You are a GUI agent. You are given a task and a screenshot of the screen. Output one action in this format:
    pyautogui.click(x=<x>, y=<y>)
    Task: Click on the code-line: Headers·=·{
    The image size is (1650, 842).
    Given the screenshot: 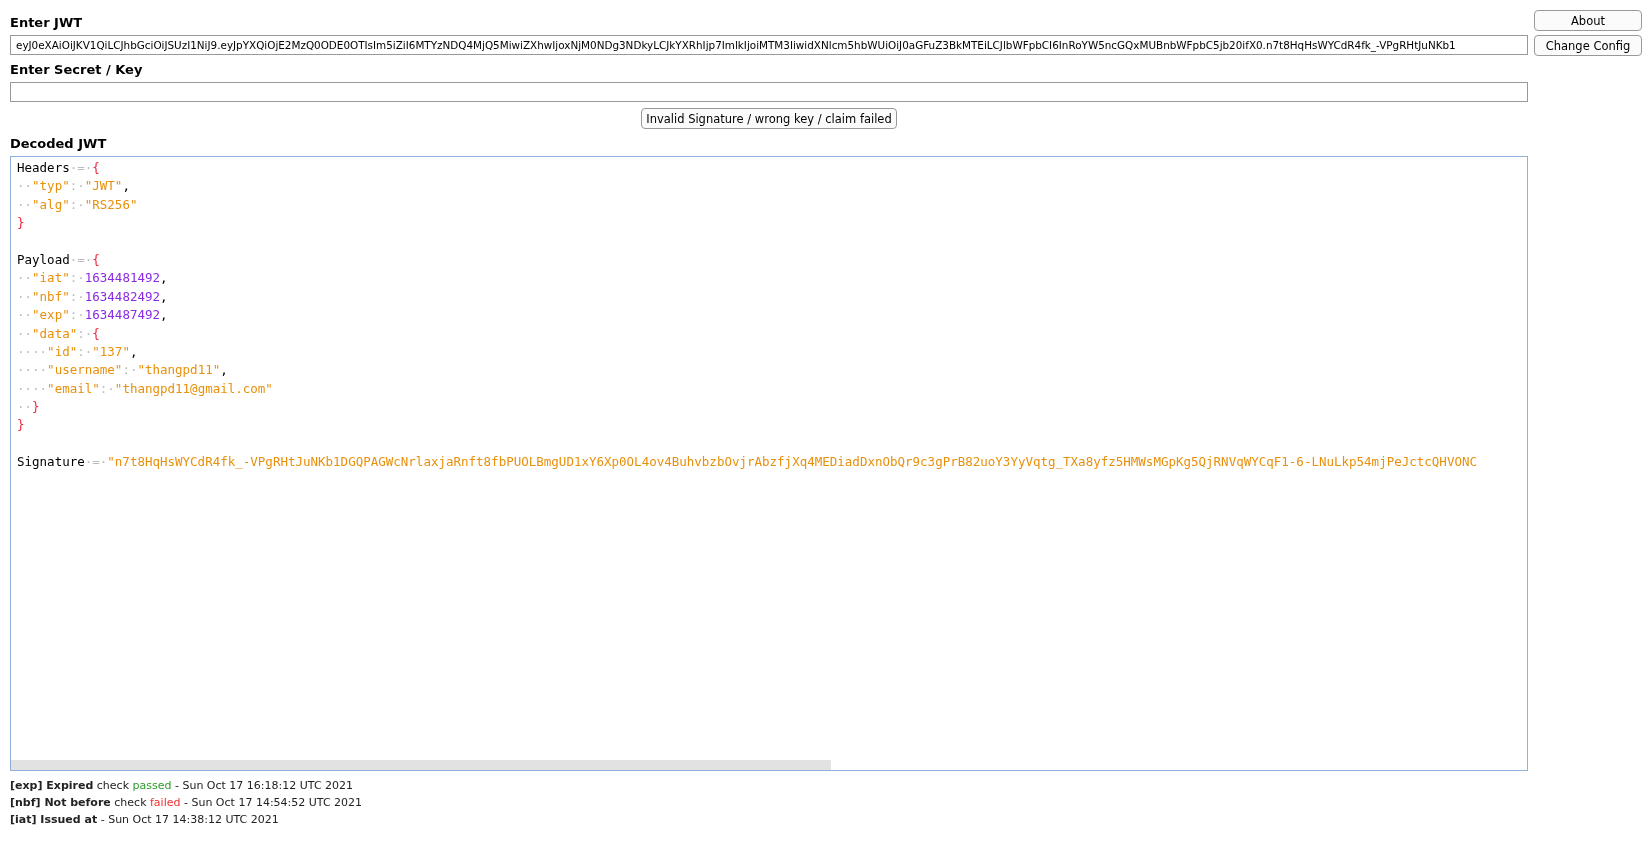 What is the action you would take?
    pyautogui.click(x=59, y=168)
    